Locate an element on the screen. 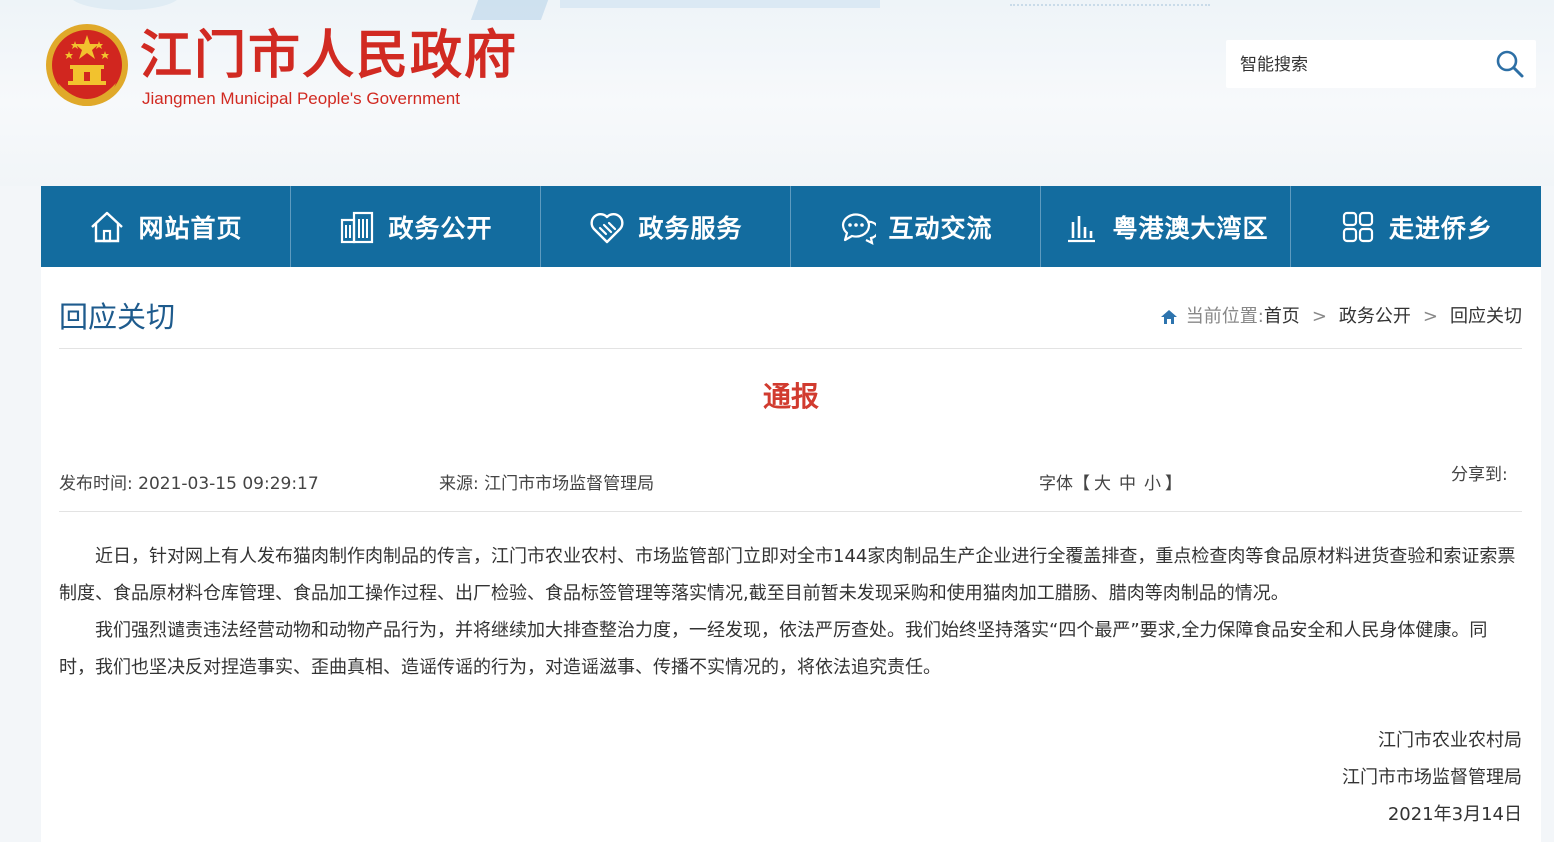 This screenshot has width=1554, height=842. font-bracket-close: 】 is located at coordinates (1173, 484).